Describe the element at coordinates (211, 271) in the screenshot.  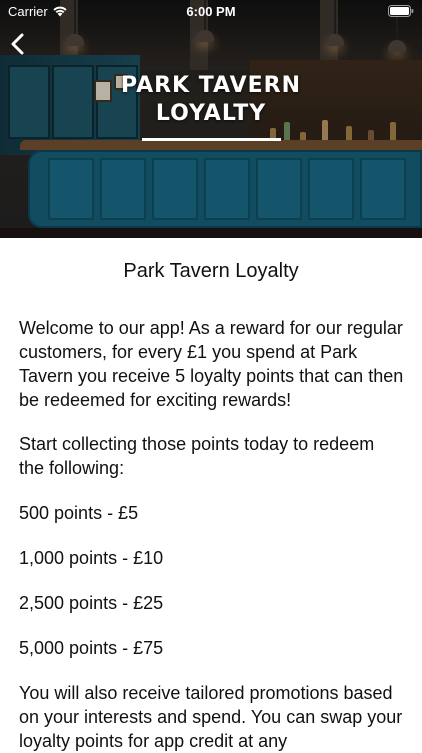
I see `page-title: Park Tavern Loyalty` at that location.